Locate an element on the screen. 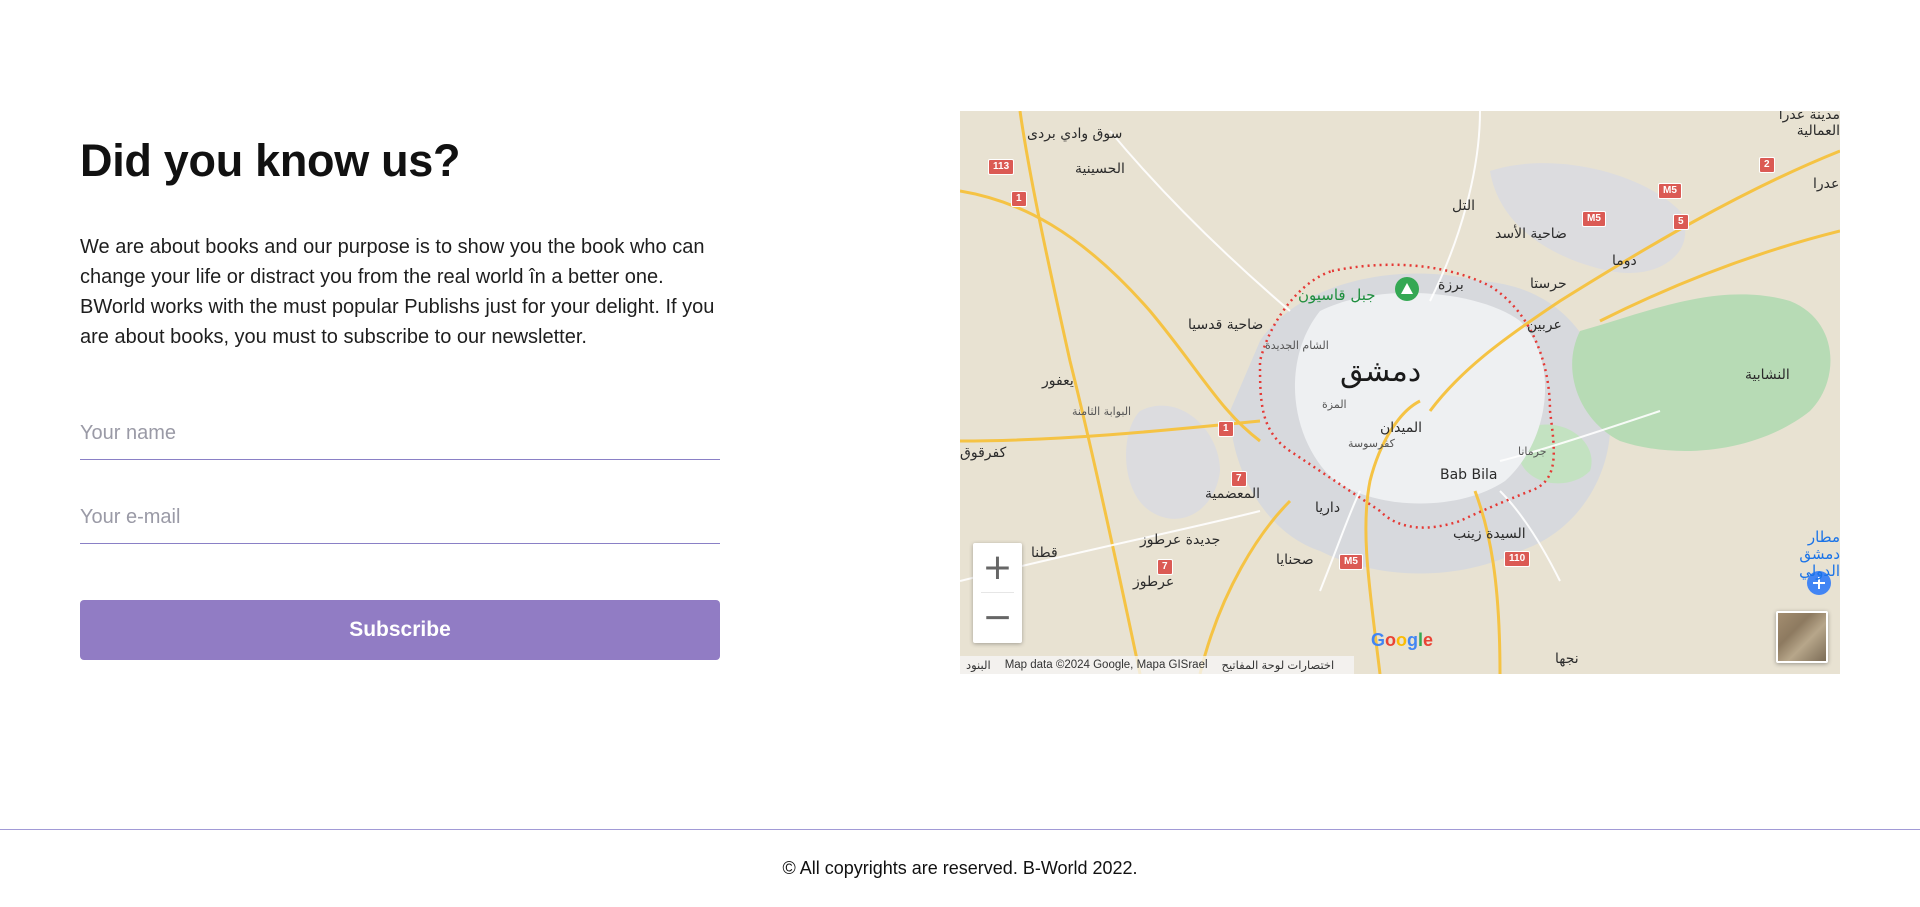 The height and width of the screenshot is (907, 1920). map-label: مدينة عدرا العمالية is located at coordinates (1809, 125).